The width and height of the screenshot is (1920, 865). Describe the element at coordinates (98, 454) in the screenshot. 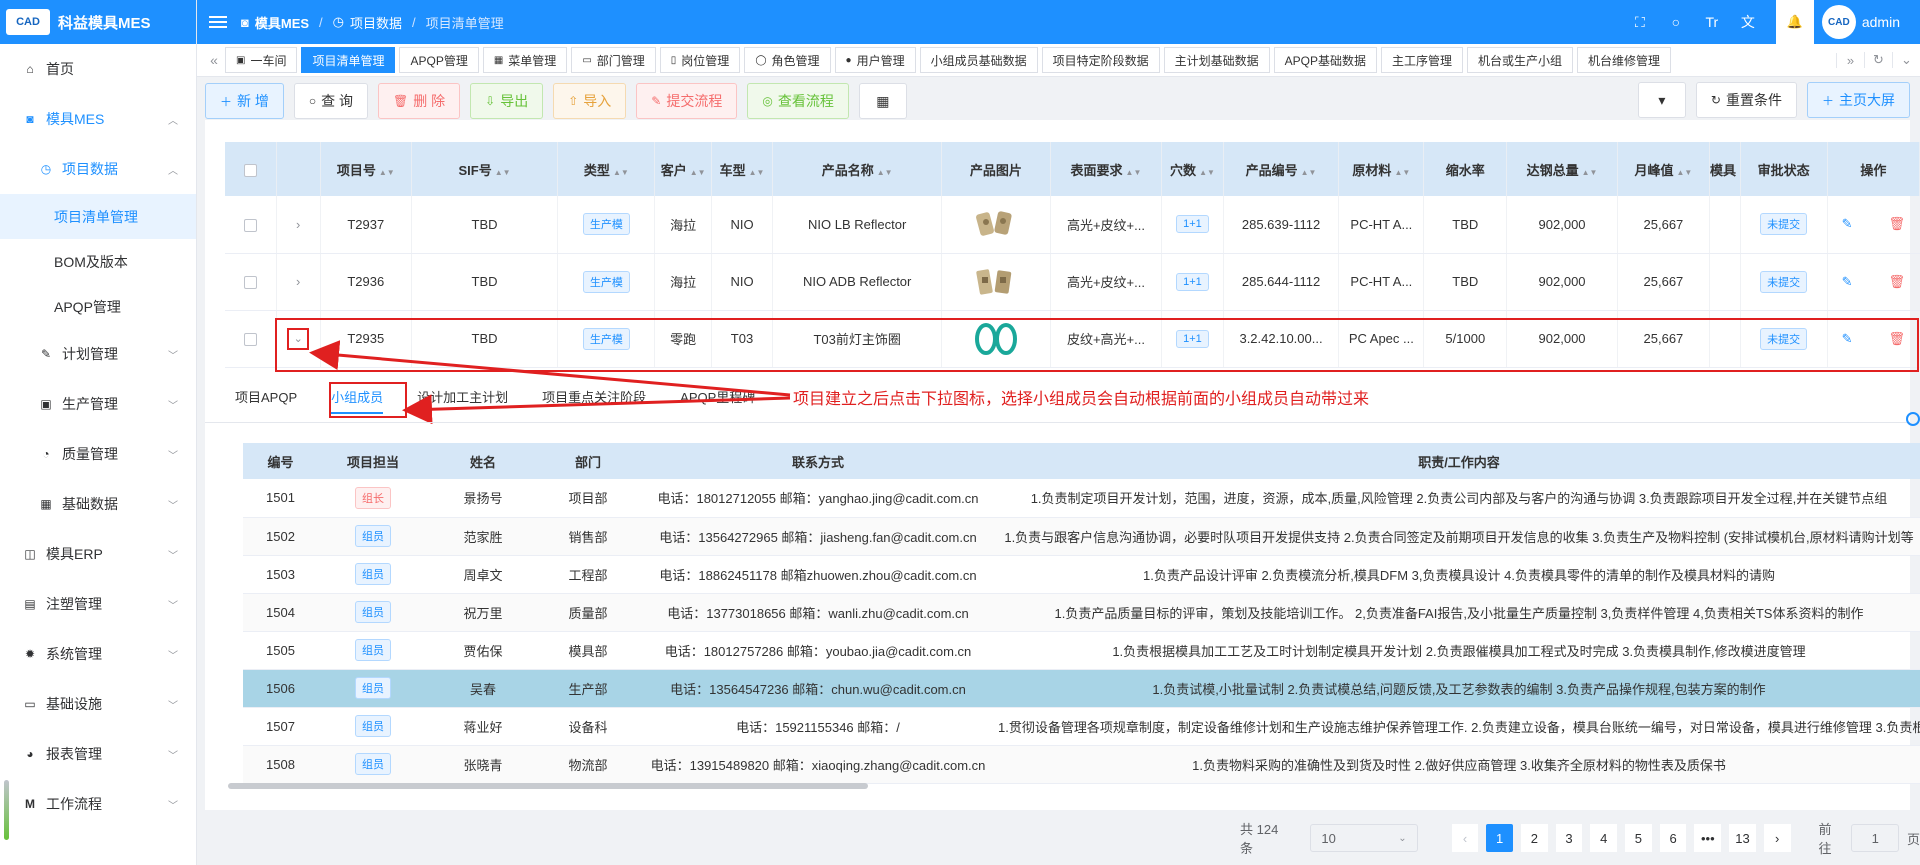

I see `sidebar-item-quality: ◔ 质量管理 ﹀` at that location.